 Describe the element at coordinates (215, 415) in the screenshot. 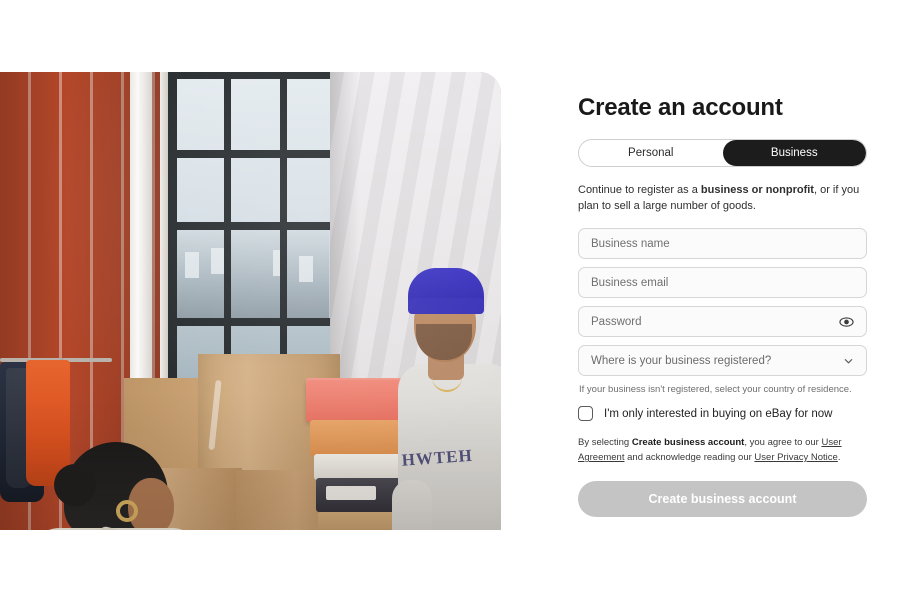

I see `box-seam` at that location.